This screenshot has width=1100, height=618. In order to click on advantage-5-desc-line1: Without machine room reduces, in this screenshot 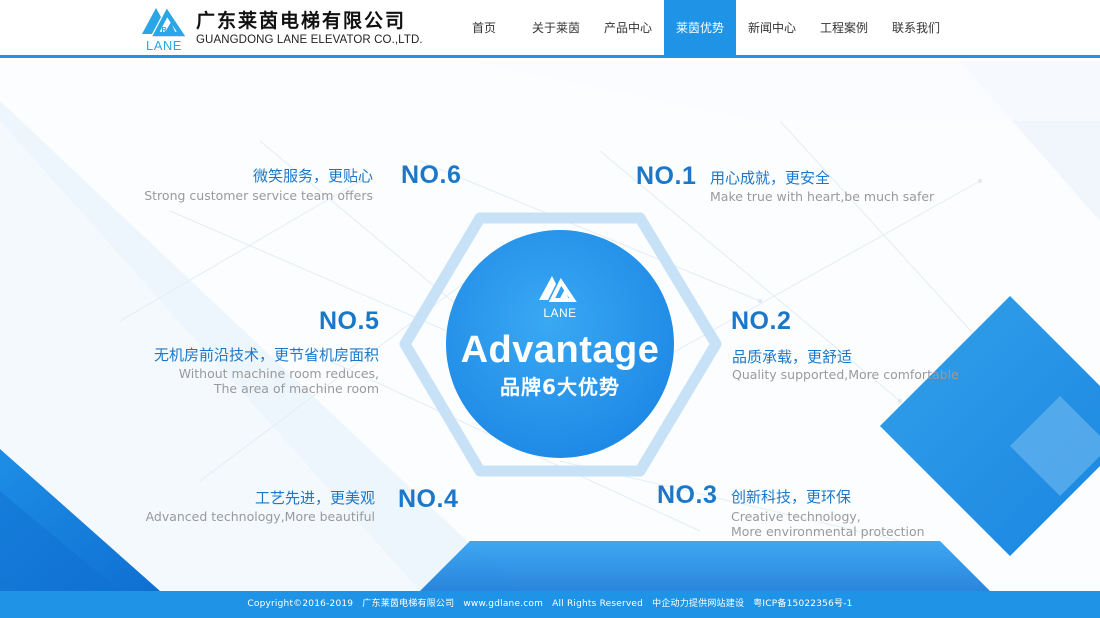, I will do `click(278, 373)`.